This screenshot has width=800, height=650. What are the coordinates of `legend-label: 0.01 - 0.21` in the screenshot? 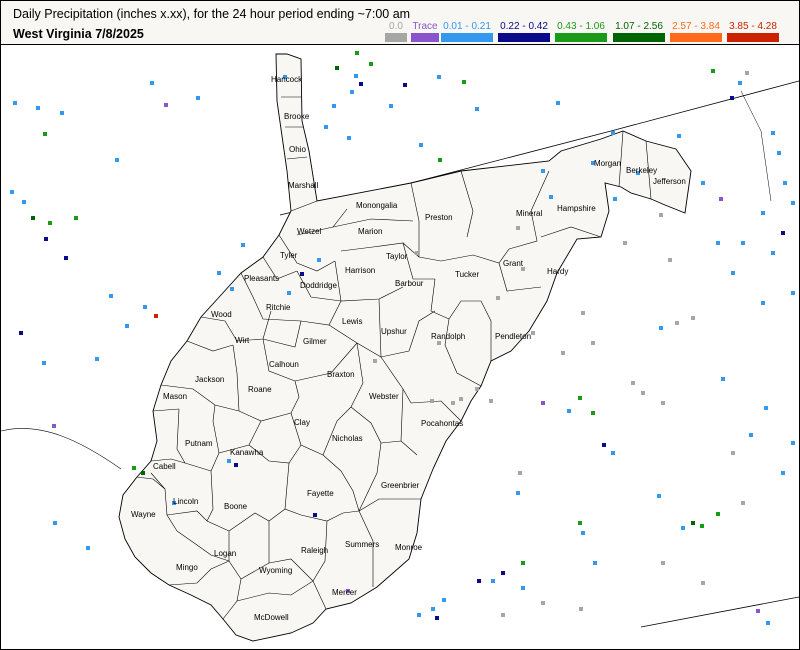 It's located at (467, 26).